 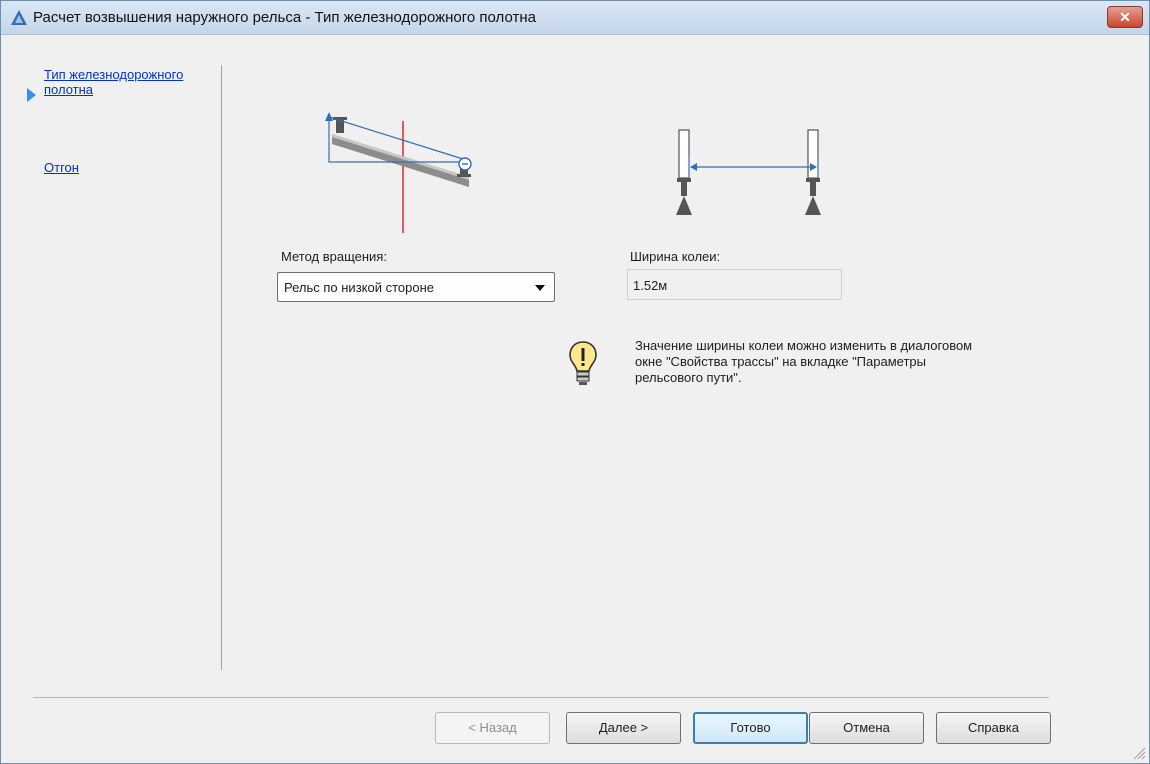 What do you see at coordinates (19, 17) in the screenshot?
I see `app-logo-icon` at bounding box center [19, 17].